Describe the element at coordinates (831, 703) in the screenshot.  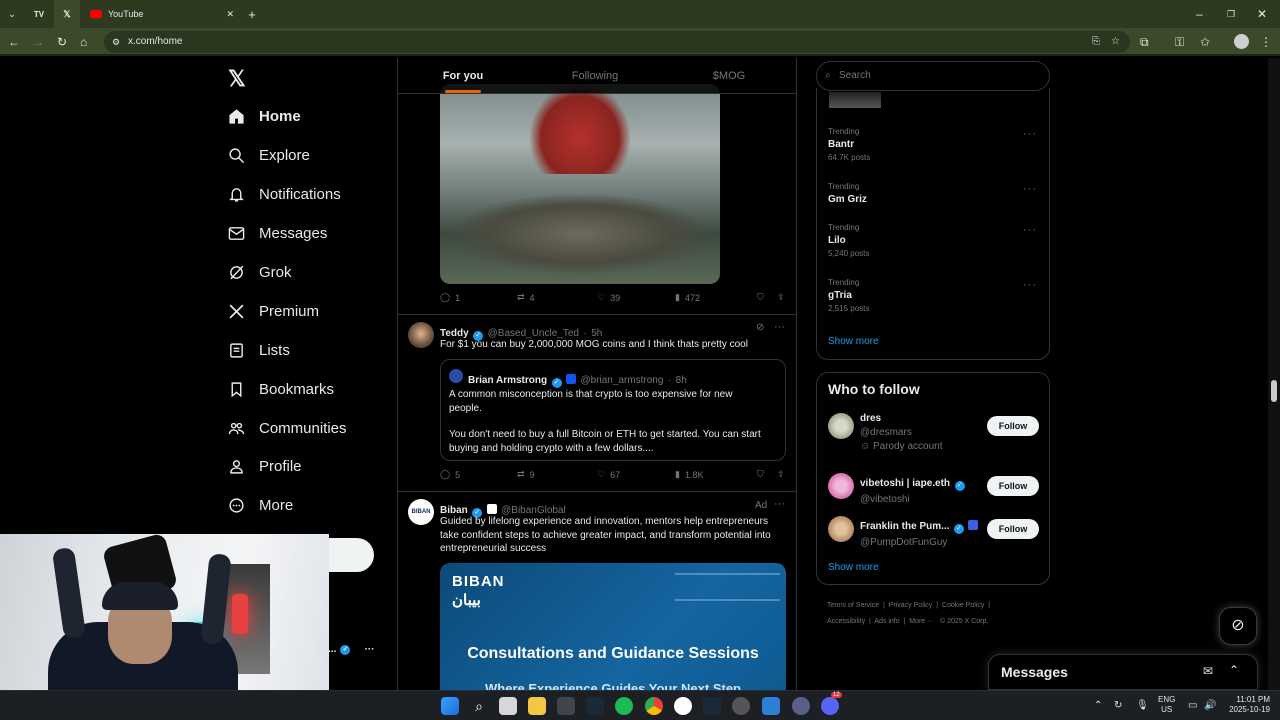
I see `discord-icon: 12` at that location.